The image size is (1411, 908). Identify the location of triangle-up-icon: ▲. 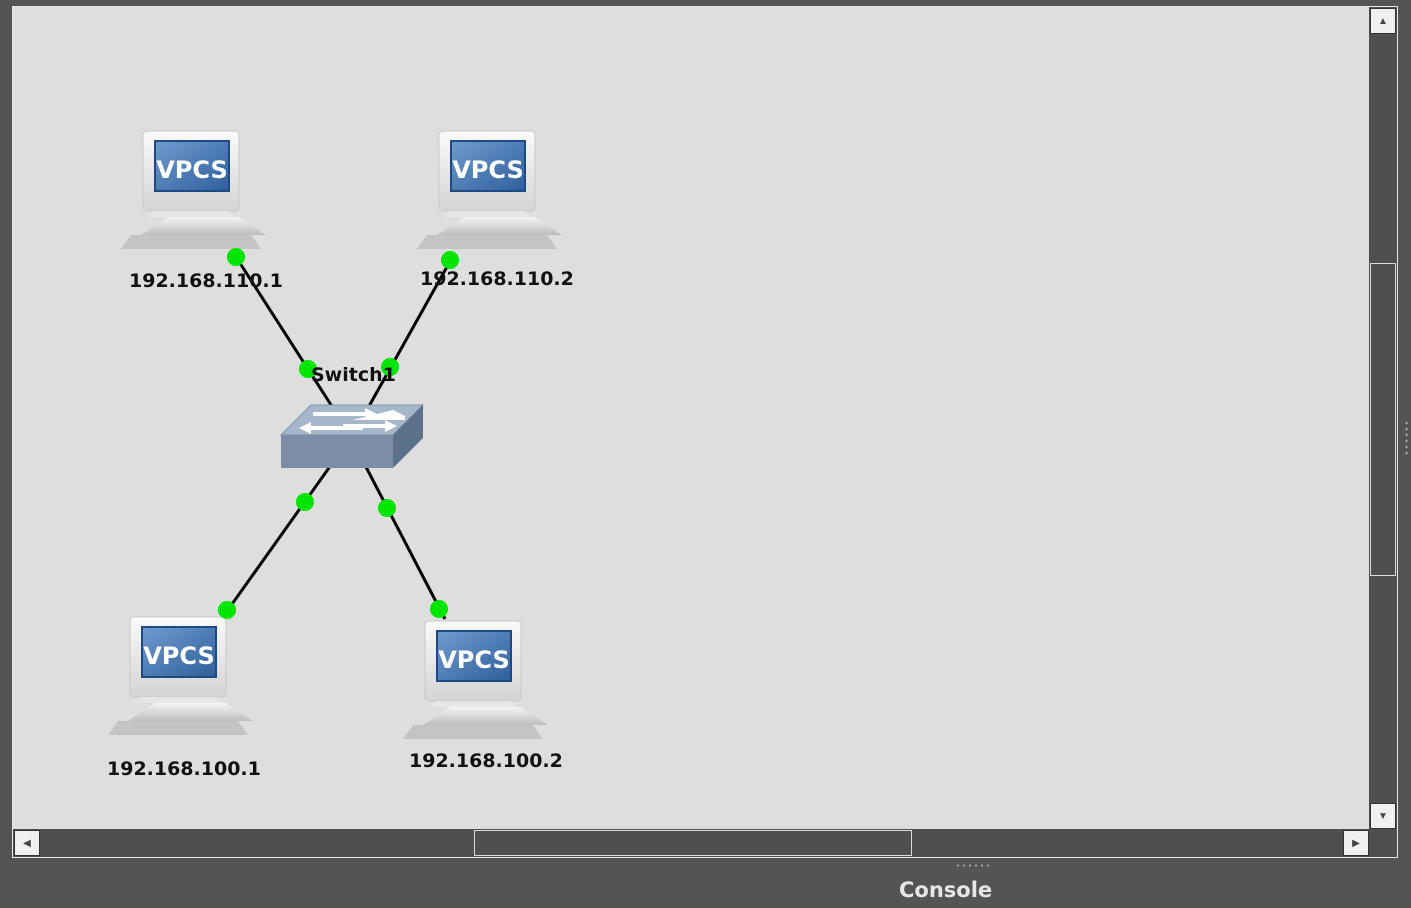
(1383, 21).